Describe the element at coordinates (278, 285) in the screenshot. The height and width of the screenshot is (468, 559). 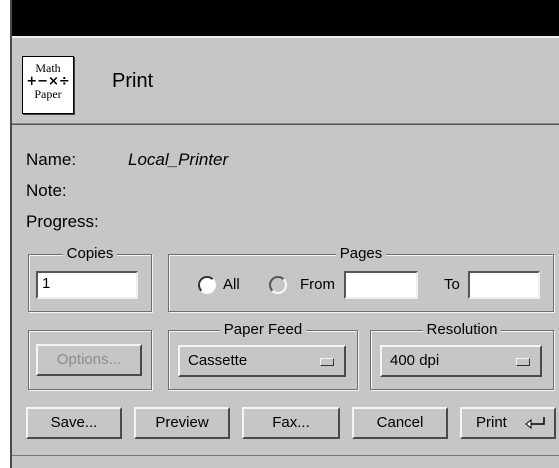
I see `pages-from-radio` at that location.